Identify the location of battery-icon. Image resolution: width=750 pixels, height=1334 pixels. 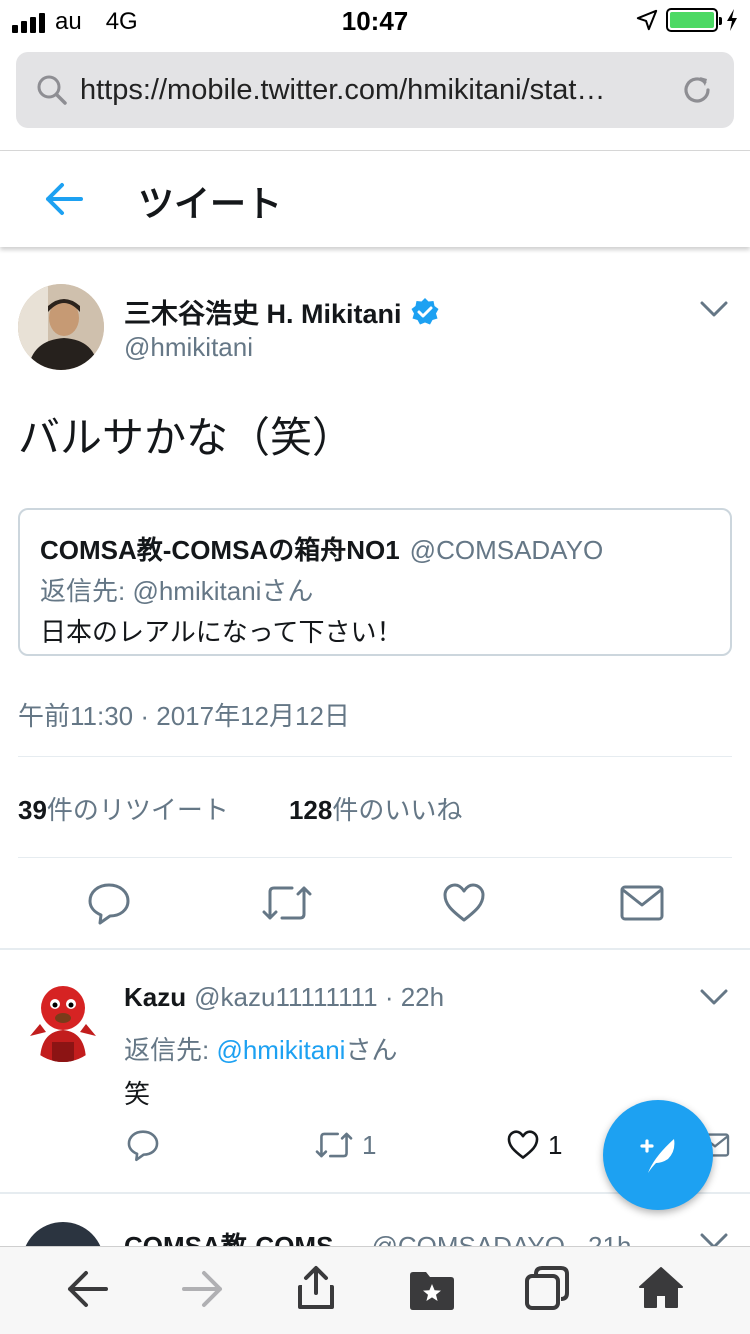
(694, 20).